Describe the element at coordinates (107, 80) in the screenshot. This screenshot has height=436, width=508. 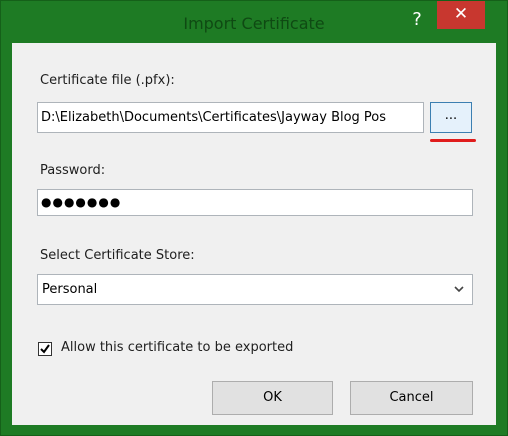
I see `certificate-file-label: Certificate file (.pfx):` at that location.